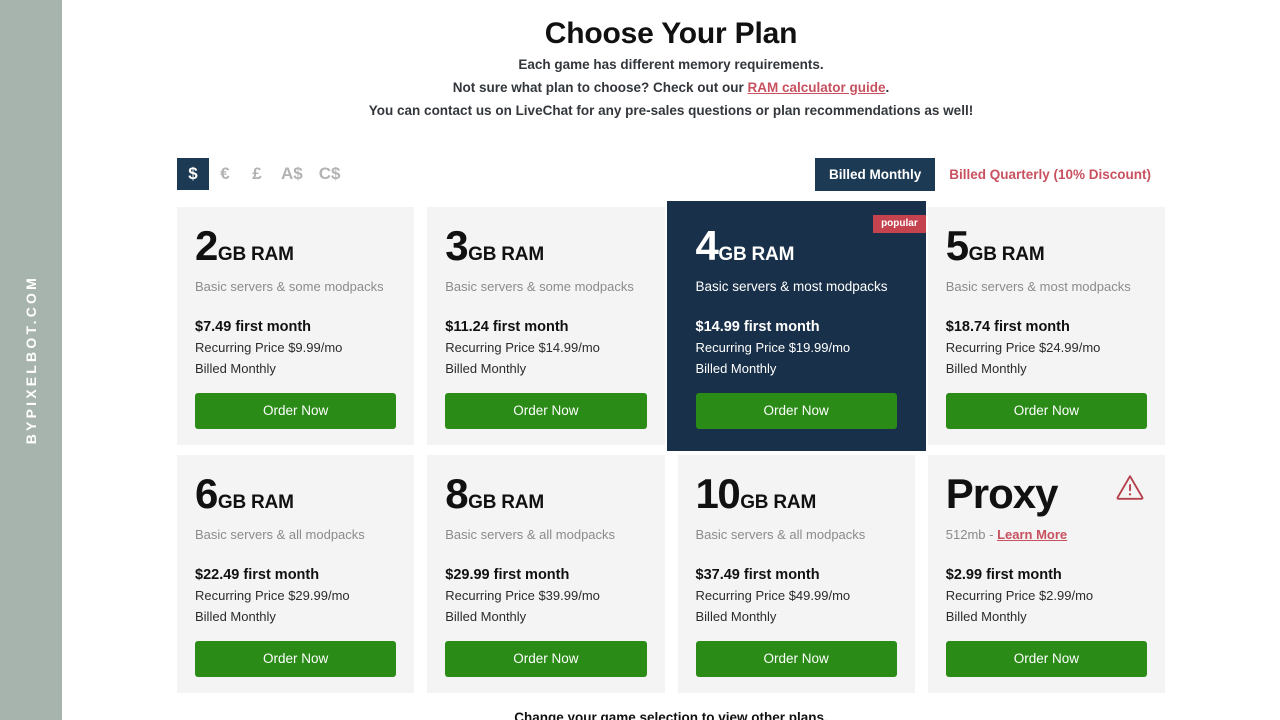 The width and height of the screenshot is (1280, 720). Describe the element at coordinates (330, 174) in the screenshot. I see `currency-option-cad: C$` at that location.